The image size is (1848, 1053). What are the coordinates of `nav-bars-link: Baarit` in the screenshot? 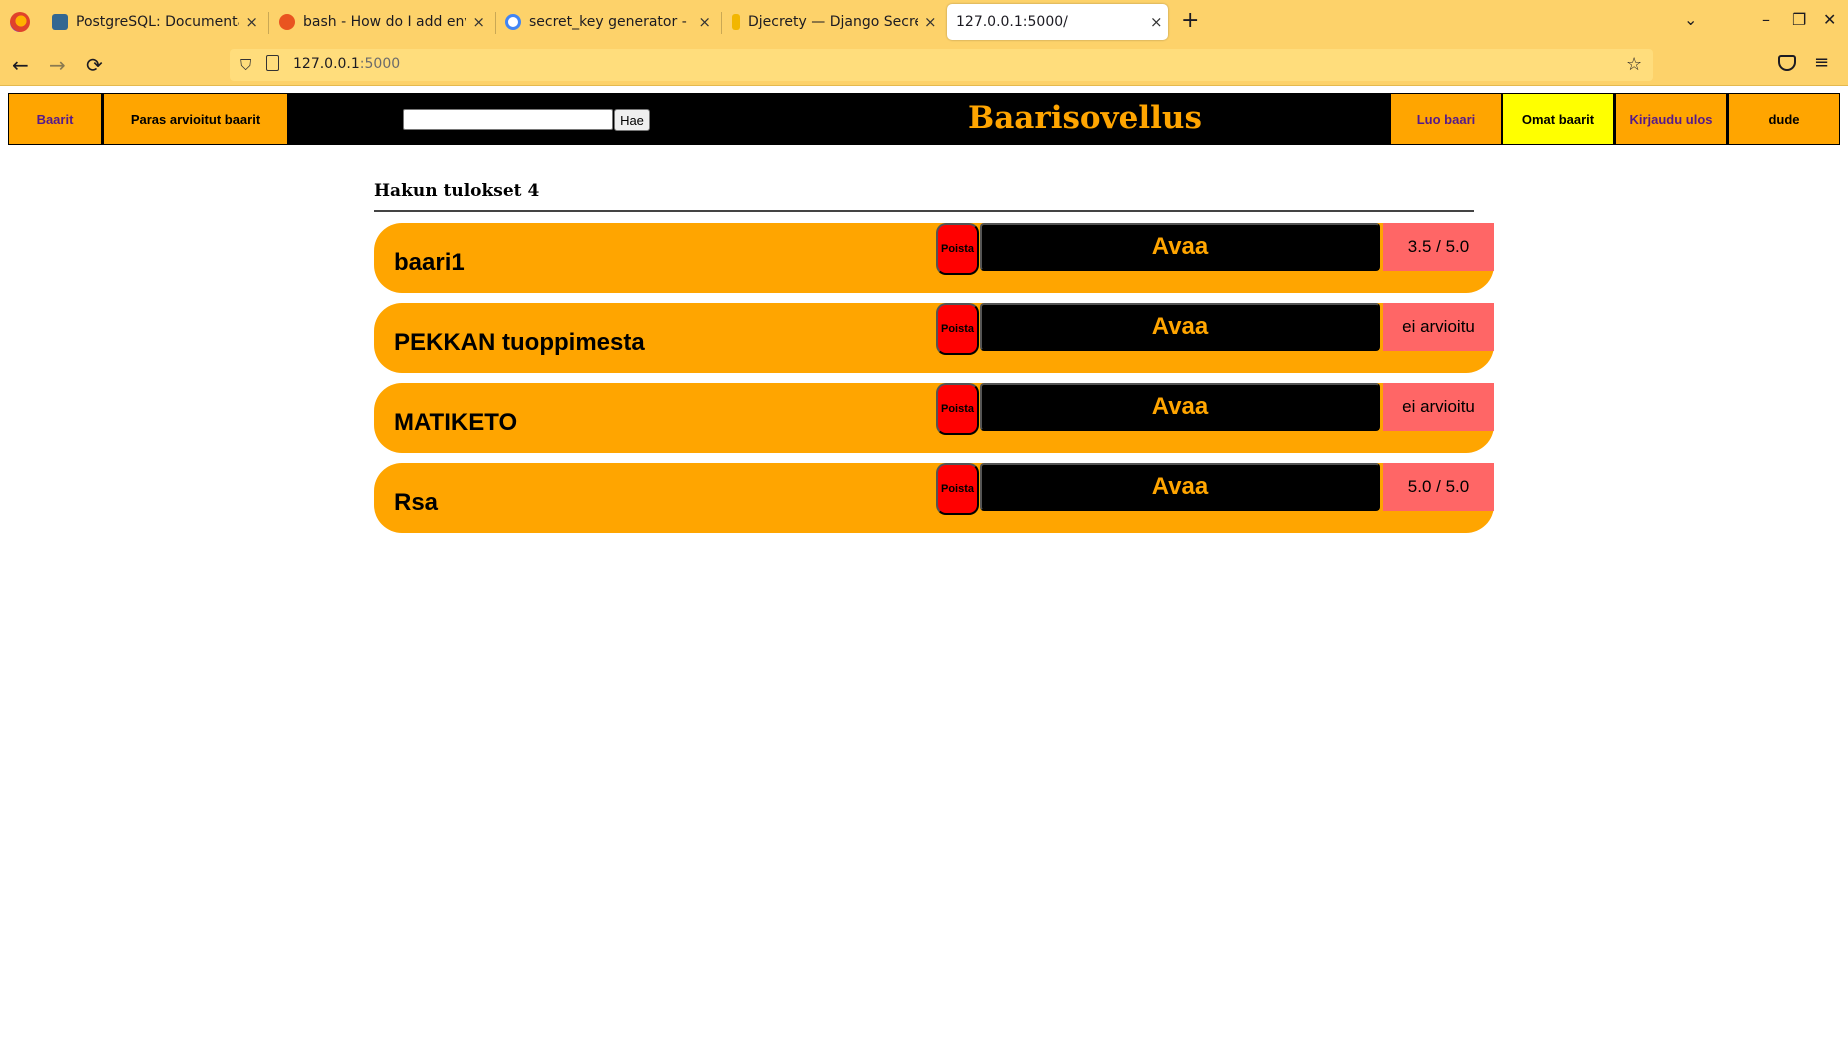 It's located at (55, 119).